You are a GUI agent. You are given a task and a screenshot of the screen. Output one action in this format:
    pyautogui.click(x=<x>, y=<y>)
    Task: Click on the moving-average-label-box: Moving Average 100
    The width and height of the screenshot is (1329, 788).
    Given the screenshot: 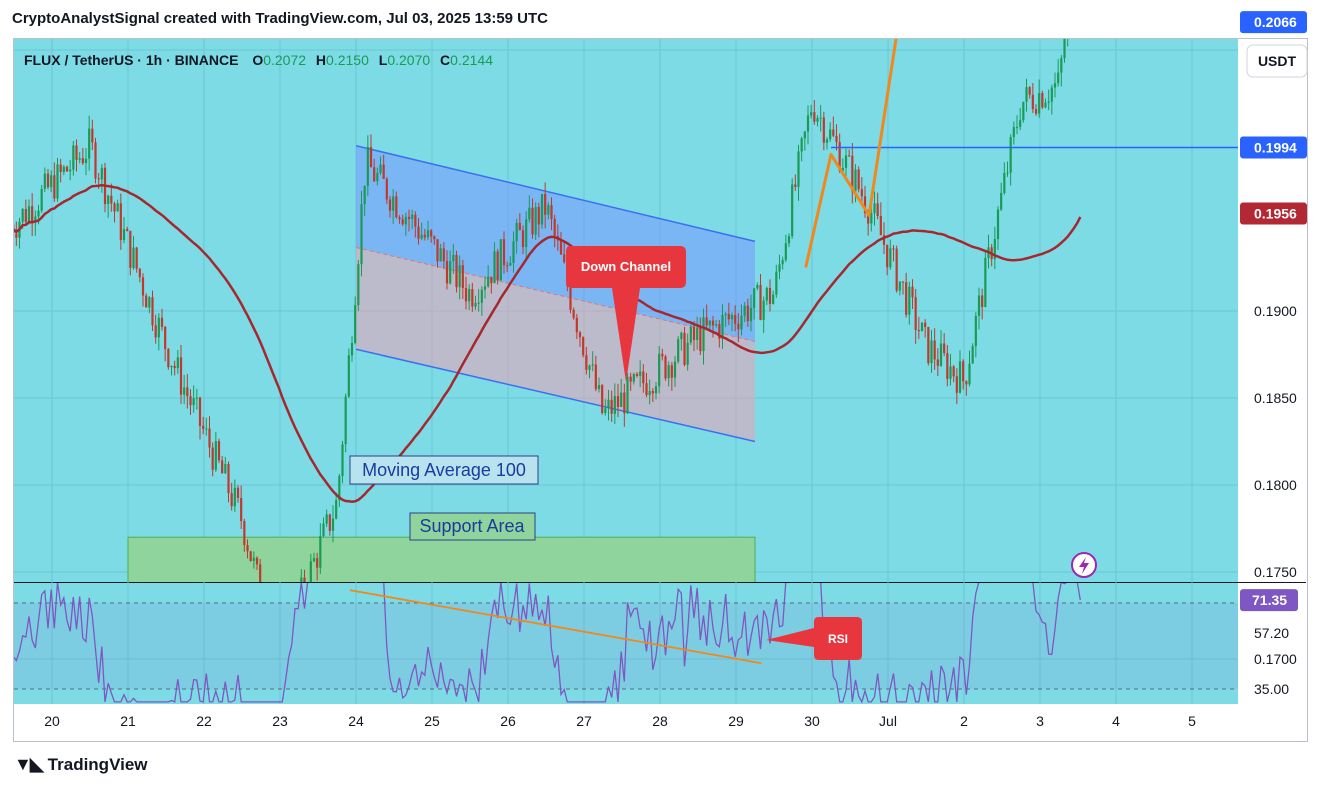 What is the action you would take?
    pyautogui.click(x=444, y=470)
    